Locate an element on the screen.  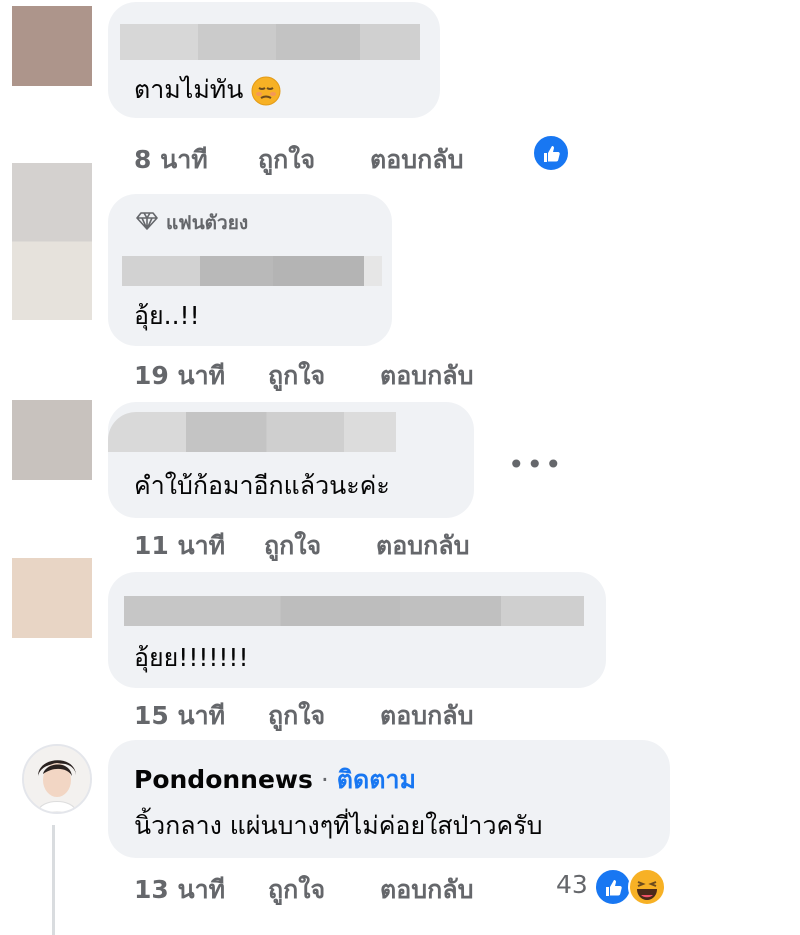
sad-face-emoji-icon is located at coordinates (266, 91).